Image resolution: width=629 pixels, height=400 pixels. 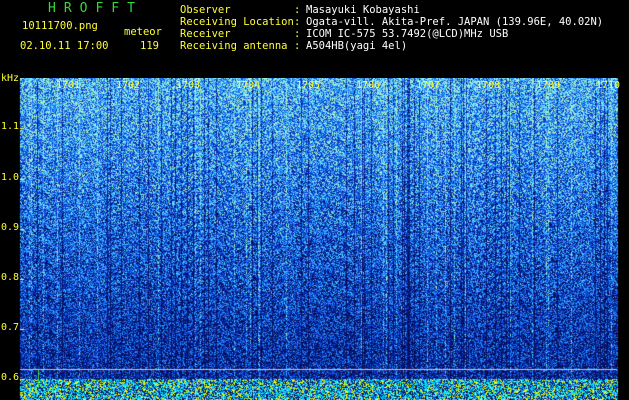 I want to click on y-axis-unit: kHz, so click(x=10, y=78).